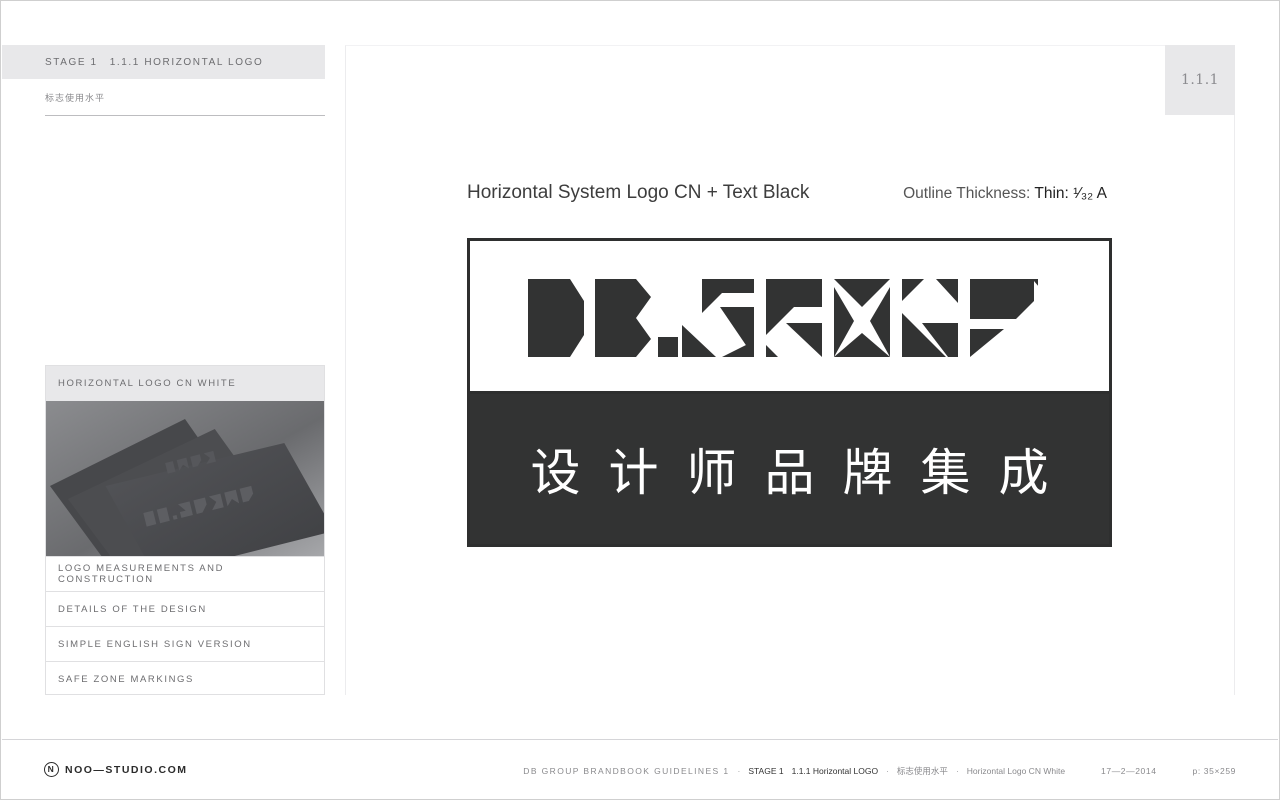 The image size is (1280, 800). I want to click on business-cards-thumbnail, so click(185, 478).